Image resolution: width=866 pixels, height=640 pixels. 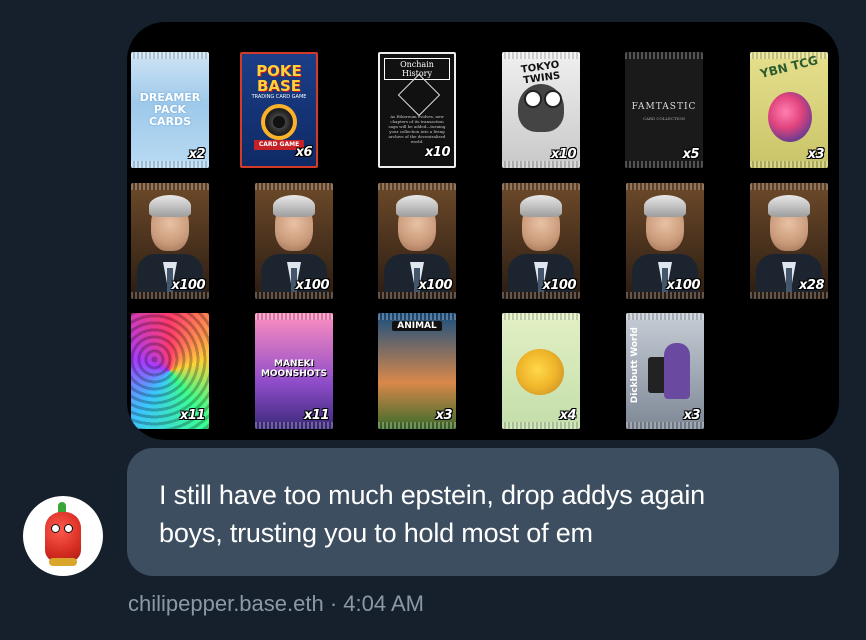 What do you see at coordinates (417, 371) in the screenshot?
I see `pack-animal: ANIMAL x3` at bounding box center [417, 371].